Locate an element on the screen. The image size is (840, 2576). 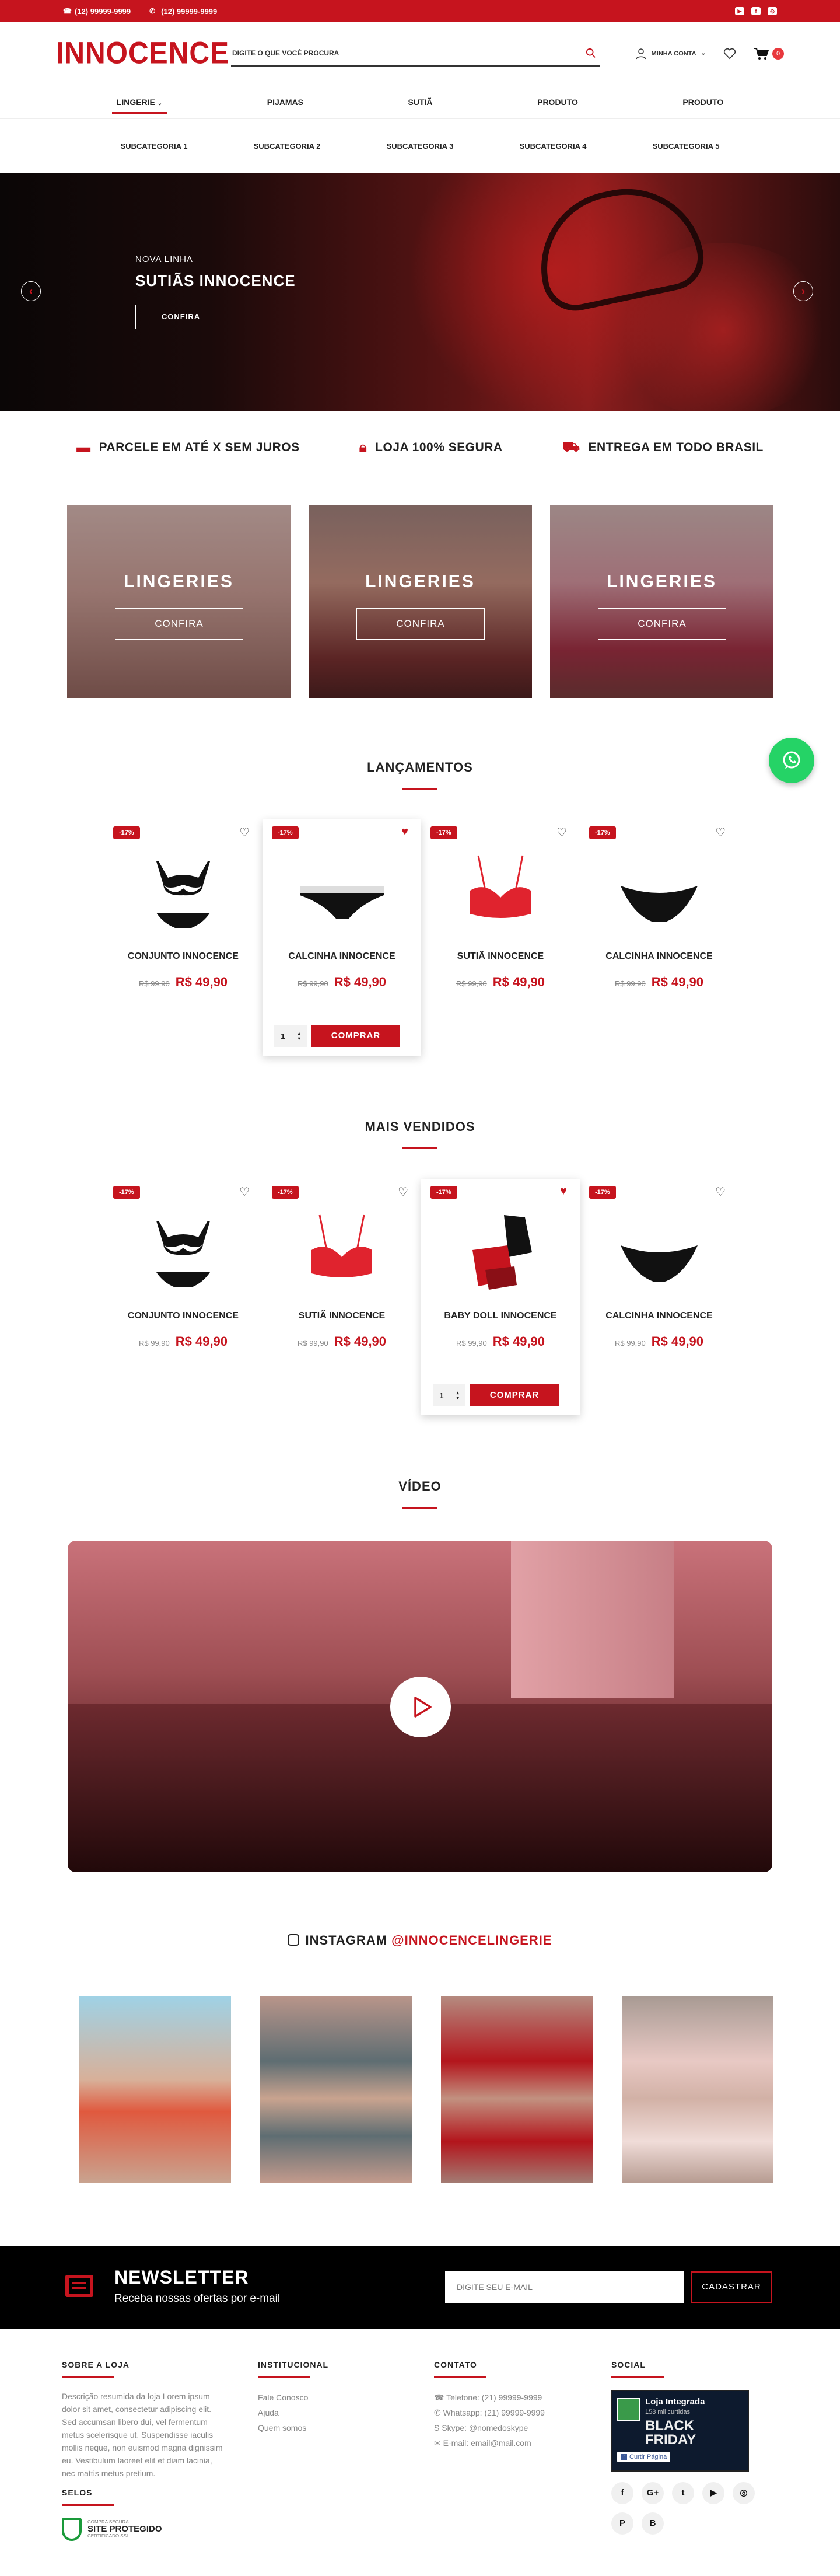
newsletter-title: NEWSLETTER is located at coordinates (181, 2277).